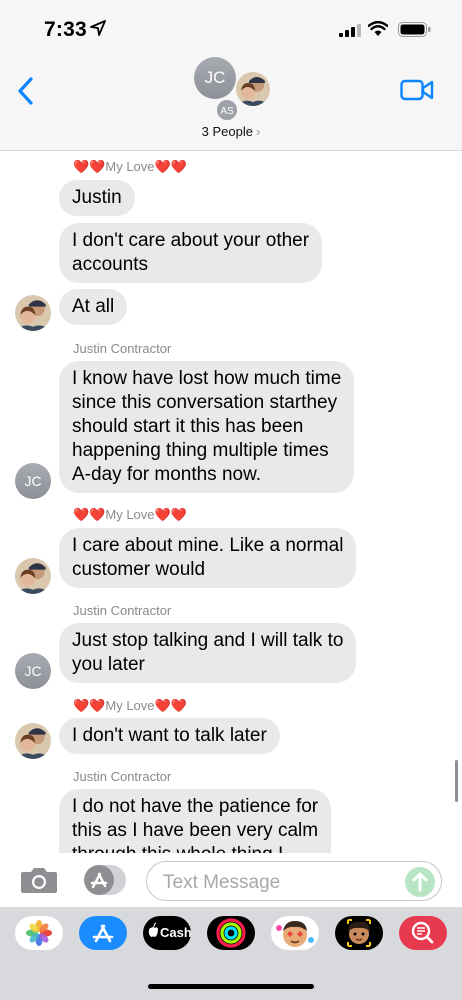  I want to click on participants-link: 3 People ›, so click(231, 131).